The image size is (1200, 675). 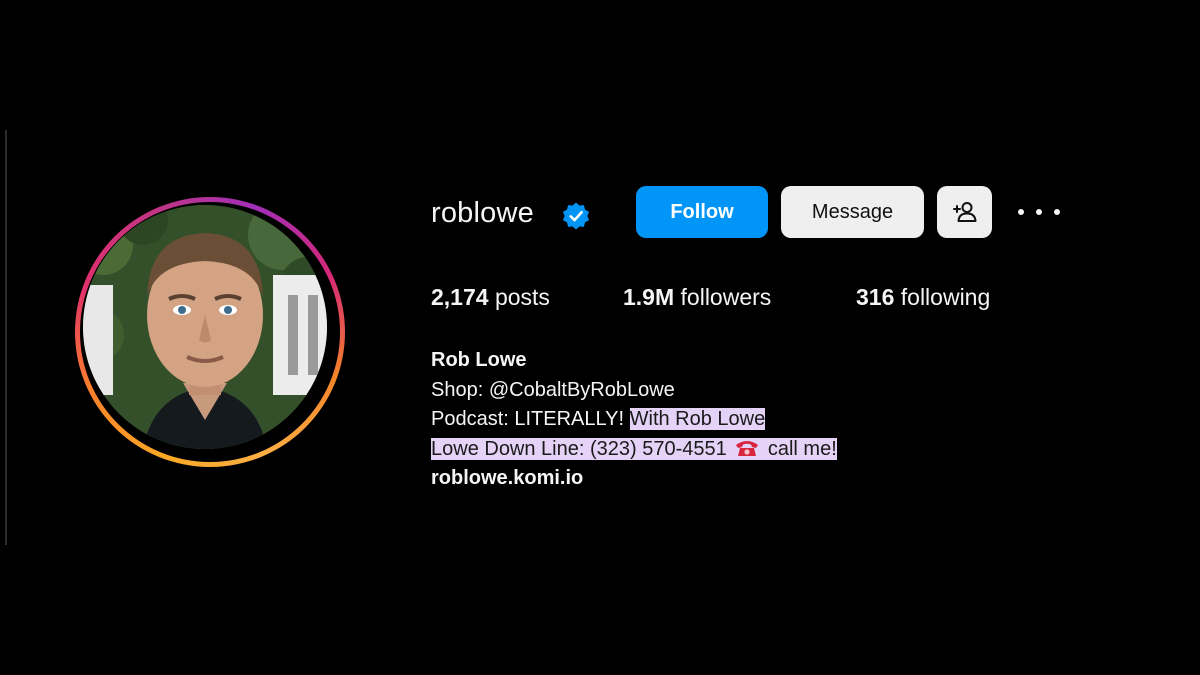 I want to click on full-name: Rob Lowe, so click(x=479, y=360).